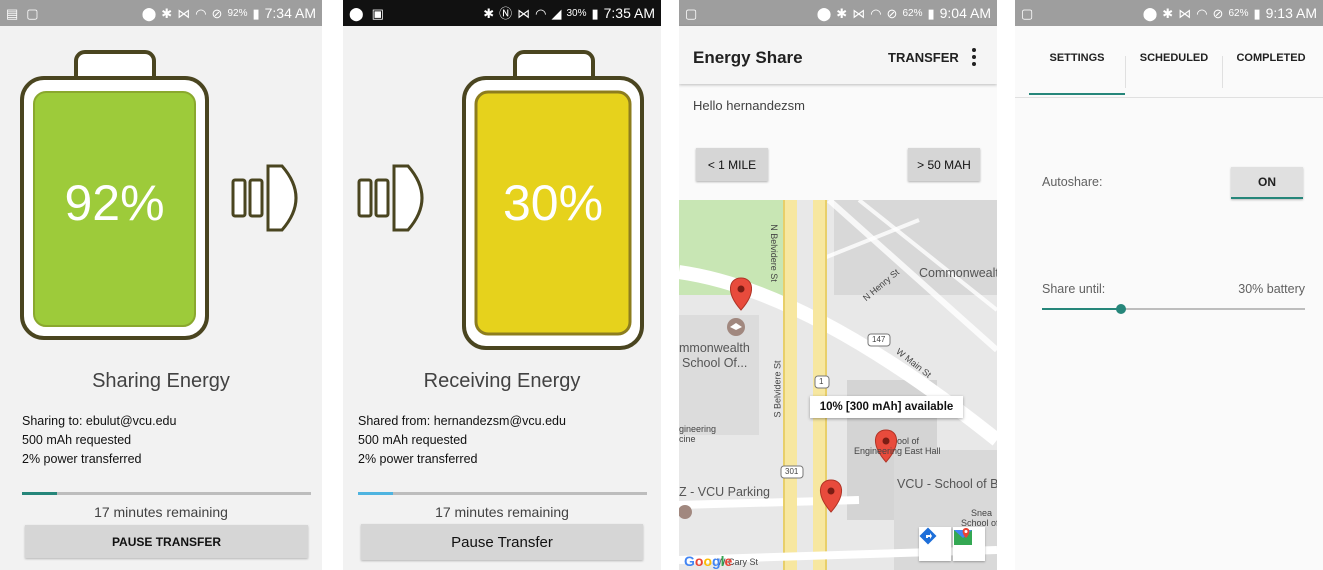  I want to click on outgoing-arrow-icon, so click(264, 198).